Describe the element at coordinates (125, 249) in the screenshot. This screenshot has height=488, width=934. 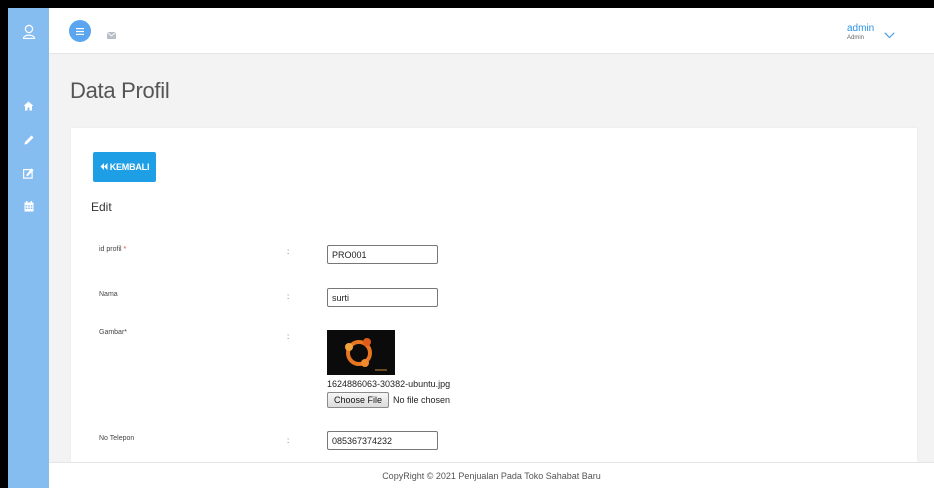
I see `required-mark: *` at that location.